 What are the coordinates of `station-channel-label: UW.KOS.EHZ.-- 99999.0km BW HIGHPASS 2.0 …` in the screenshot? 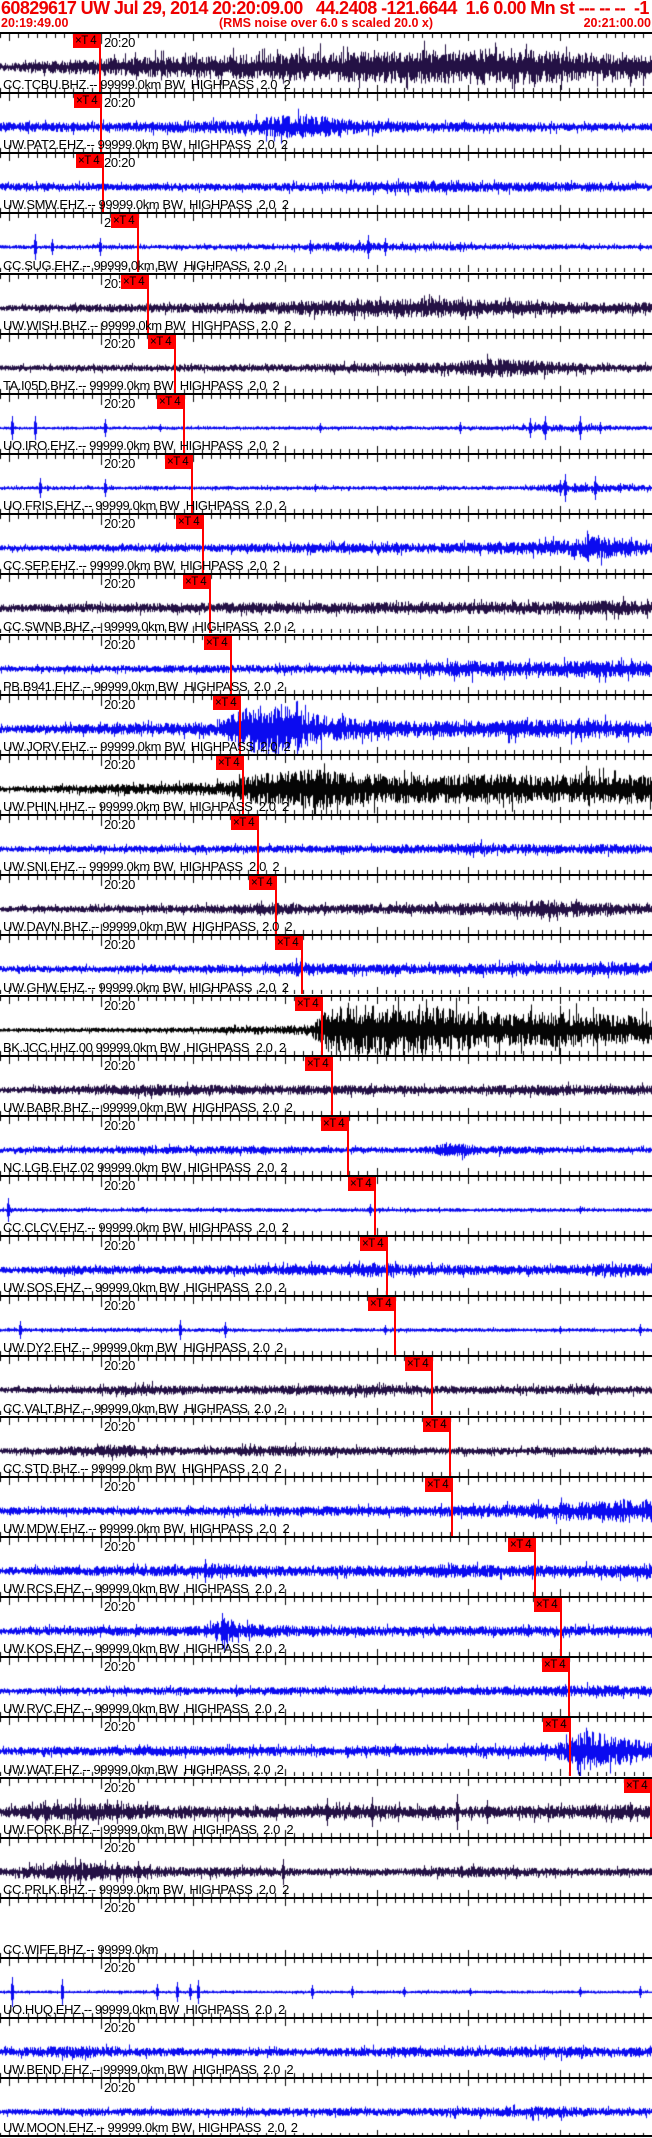 It's located at (144, 1649).